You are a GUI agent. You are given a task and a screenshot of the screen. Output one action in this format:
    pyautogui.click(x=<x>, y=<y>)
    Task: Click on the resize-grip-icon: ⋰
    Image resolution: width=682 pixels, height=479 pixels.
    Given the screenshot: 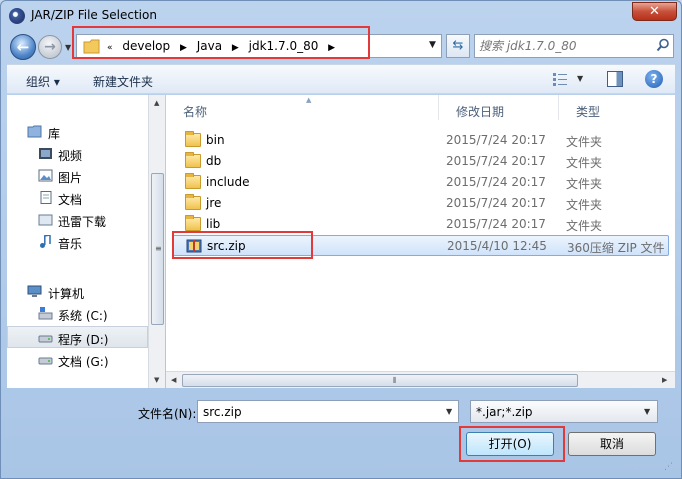 What is the action you would take?
    pyautogui.click(x=668, y=467)
    